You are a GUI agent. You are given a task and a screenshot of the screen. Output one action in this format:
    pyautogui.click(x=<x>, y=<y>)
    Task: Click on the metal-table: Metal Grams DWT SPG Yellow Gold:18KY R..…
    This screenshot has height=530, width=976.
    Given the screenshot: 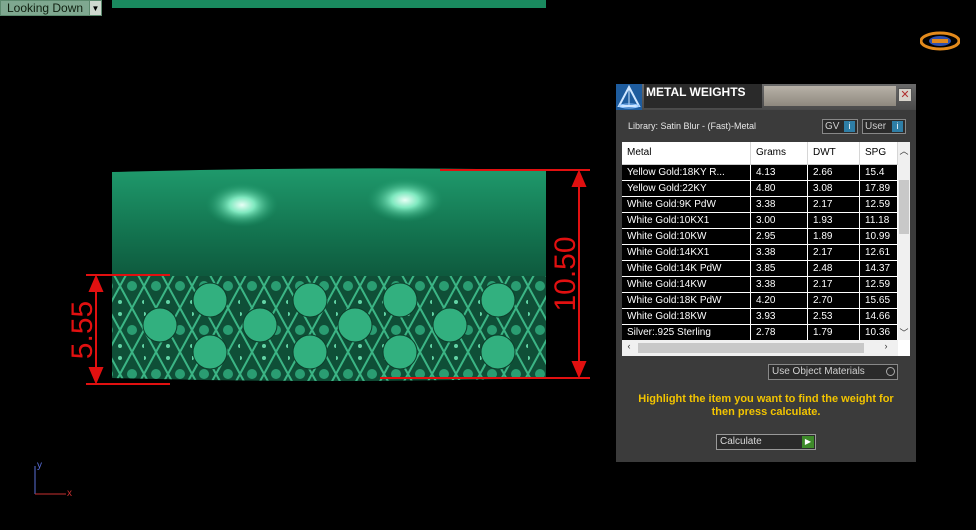 What is the action you would take?
    pyautogui.click(x=766, y=249)
    